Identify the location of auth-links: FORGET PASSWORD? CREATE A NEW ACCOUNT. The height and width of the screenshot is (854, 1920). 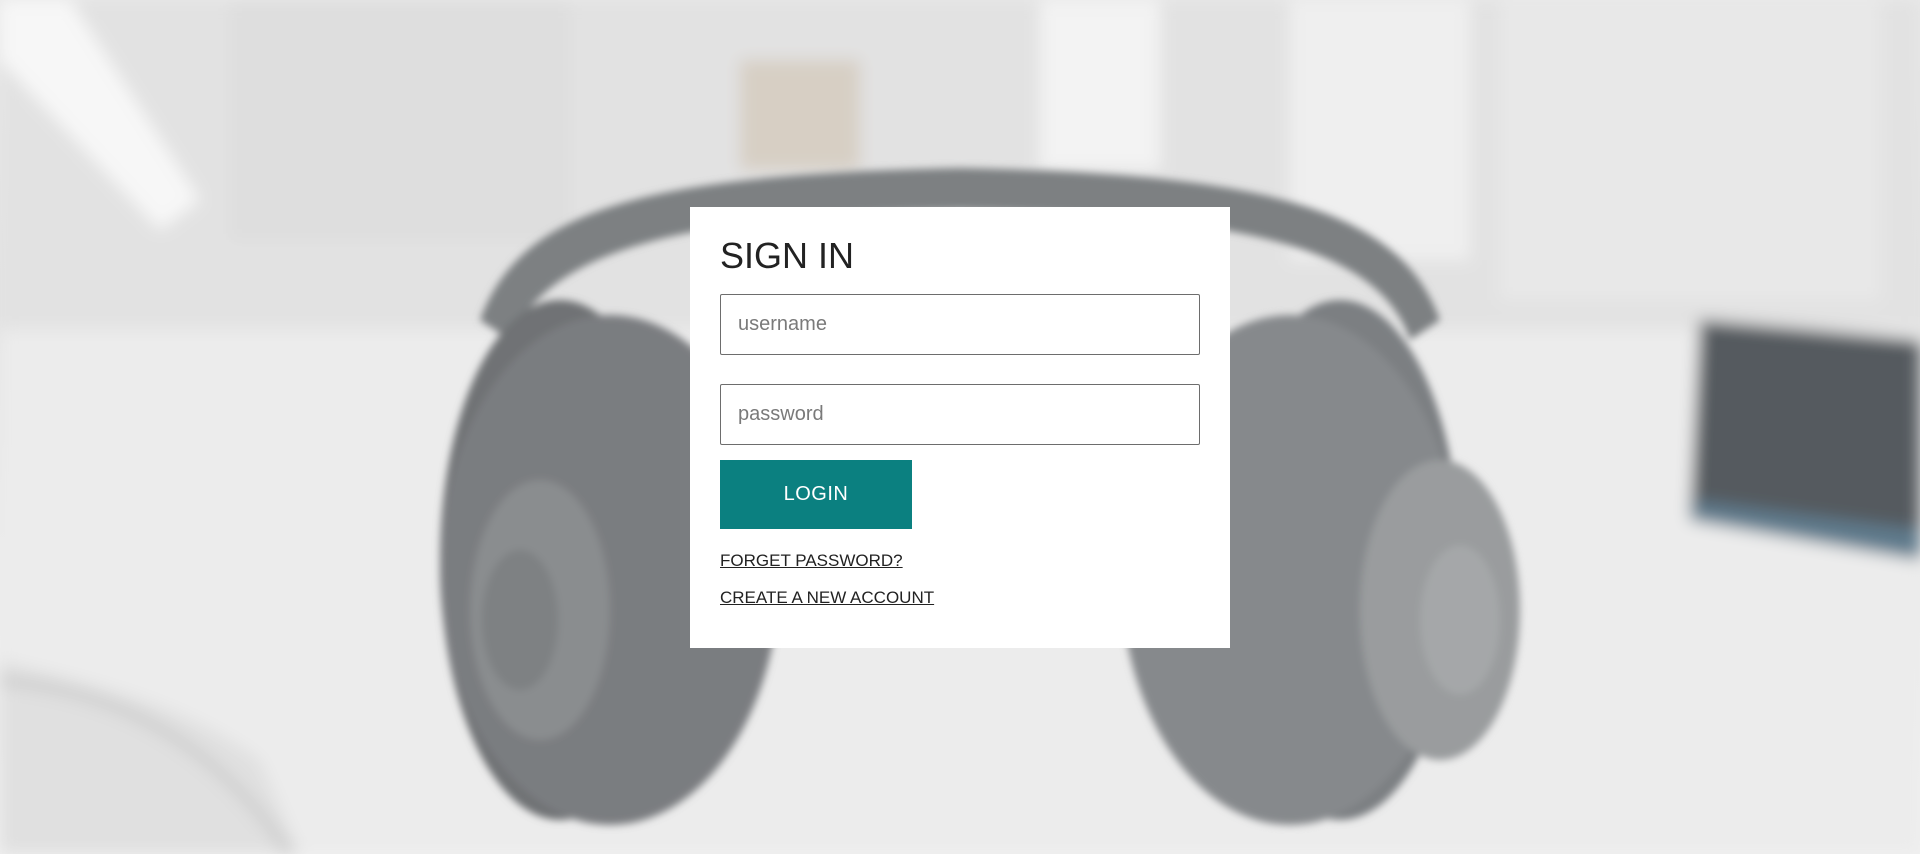
(960, 579).